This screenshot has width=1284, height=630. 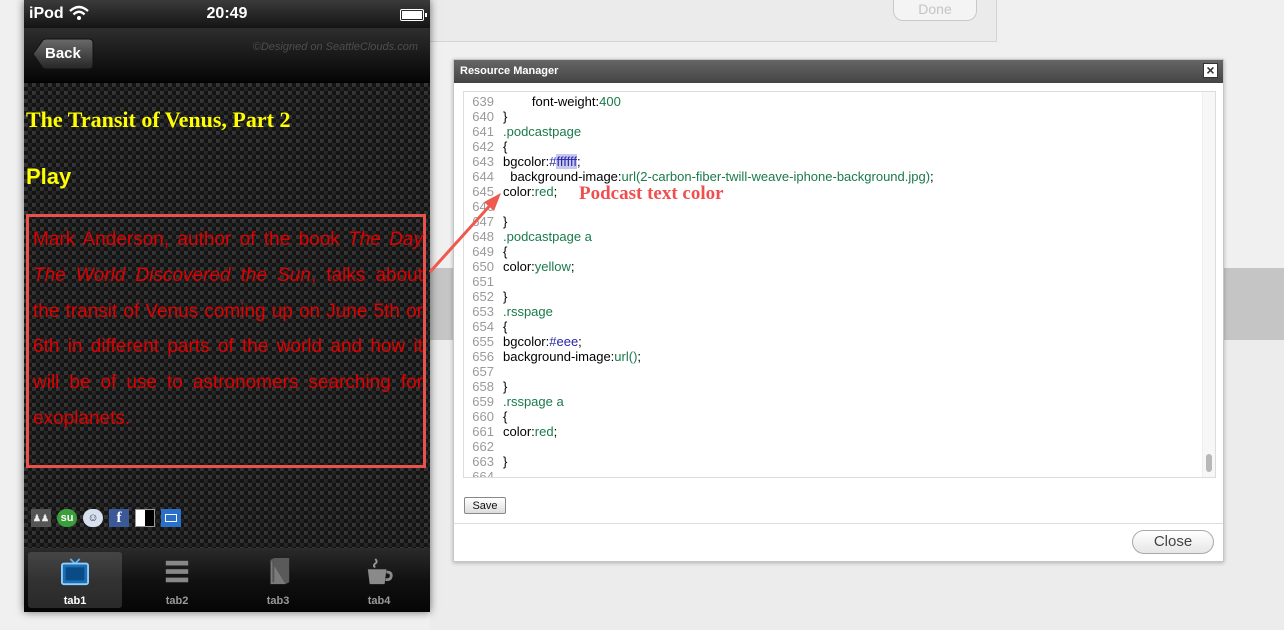 I want to click on code-line: 651, so click(x=834, y=281).